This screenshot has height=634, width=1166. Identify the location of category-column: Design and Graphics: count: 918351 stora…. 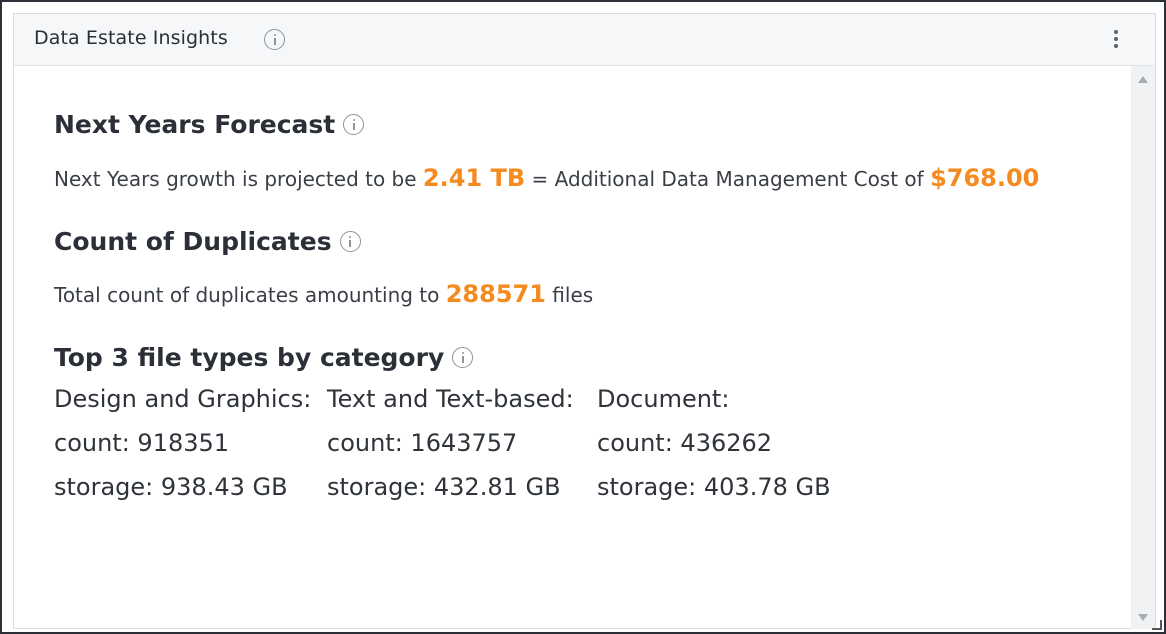
(182, 450).